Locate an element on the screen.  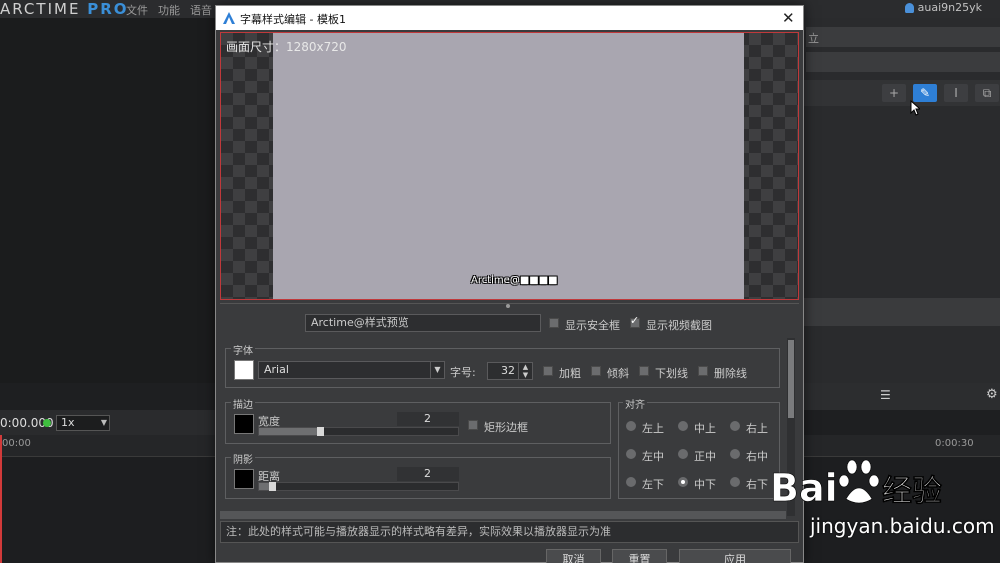
video-frame-checkbox is located at coordinates (635, 321).